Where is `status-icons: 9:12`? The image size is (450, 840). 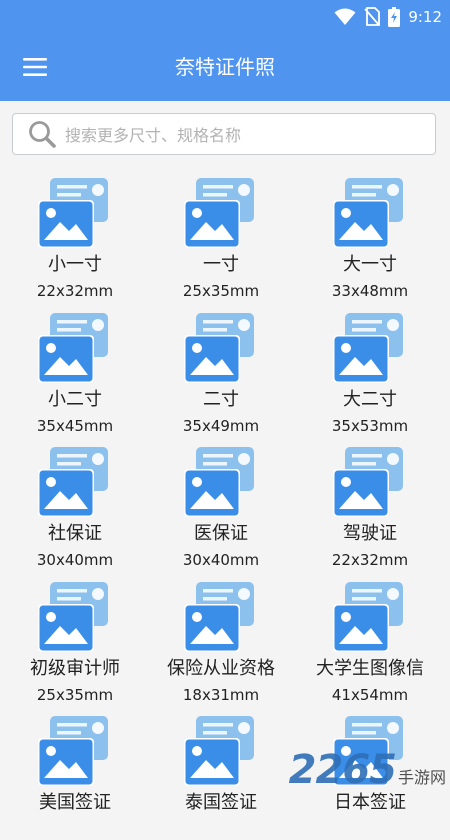 status-icons: 9:12 is located at coordinates (388, 16).